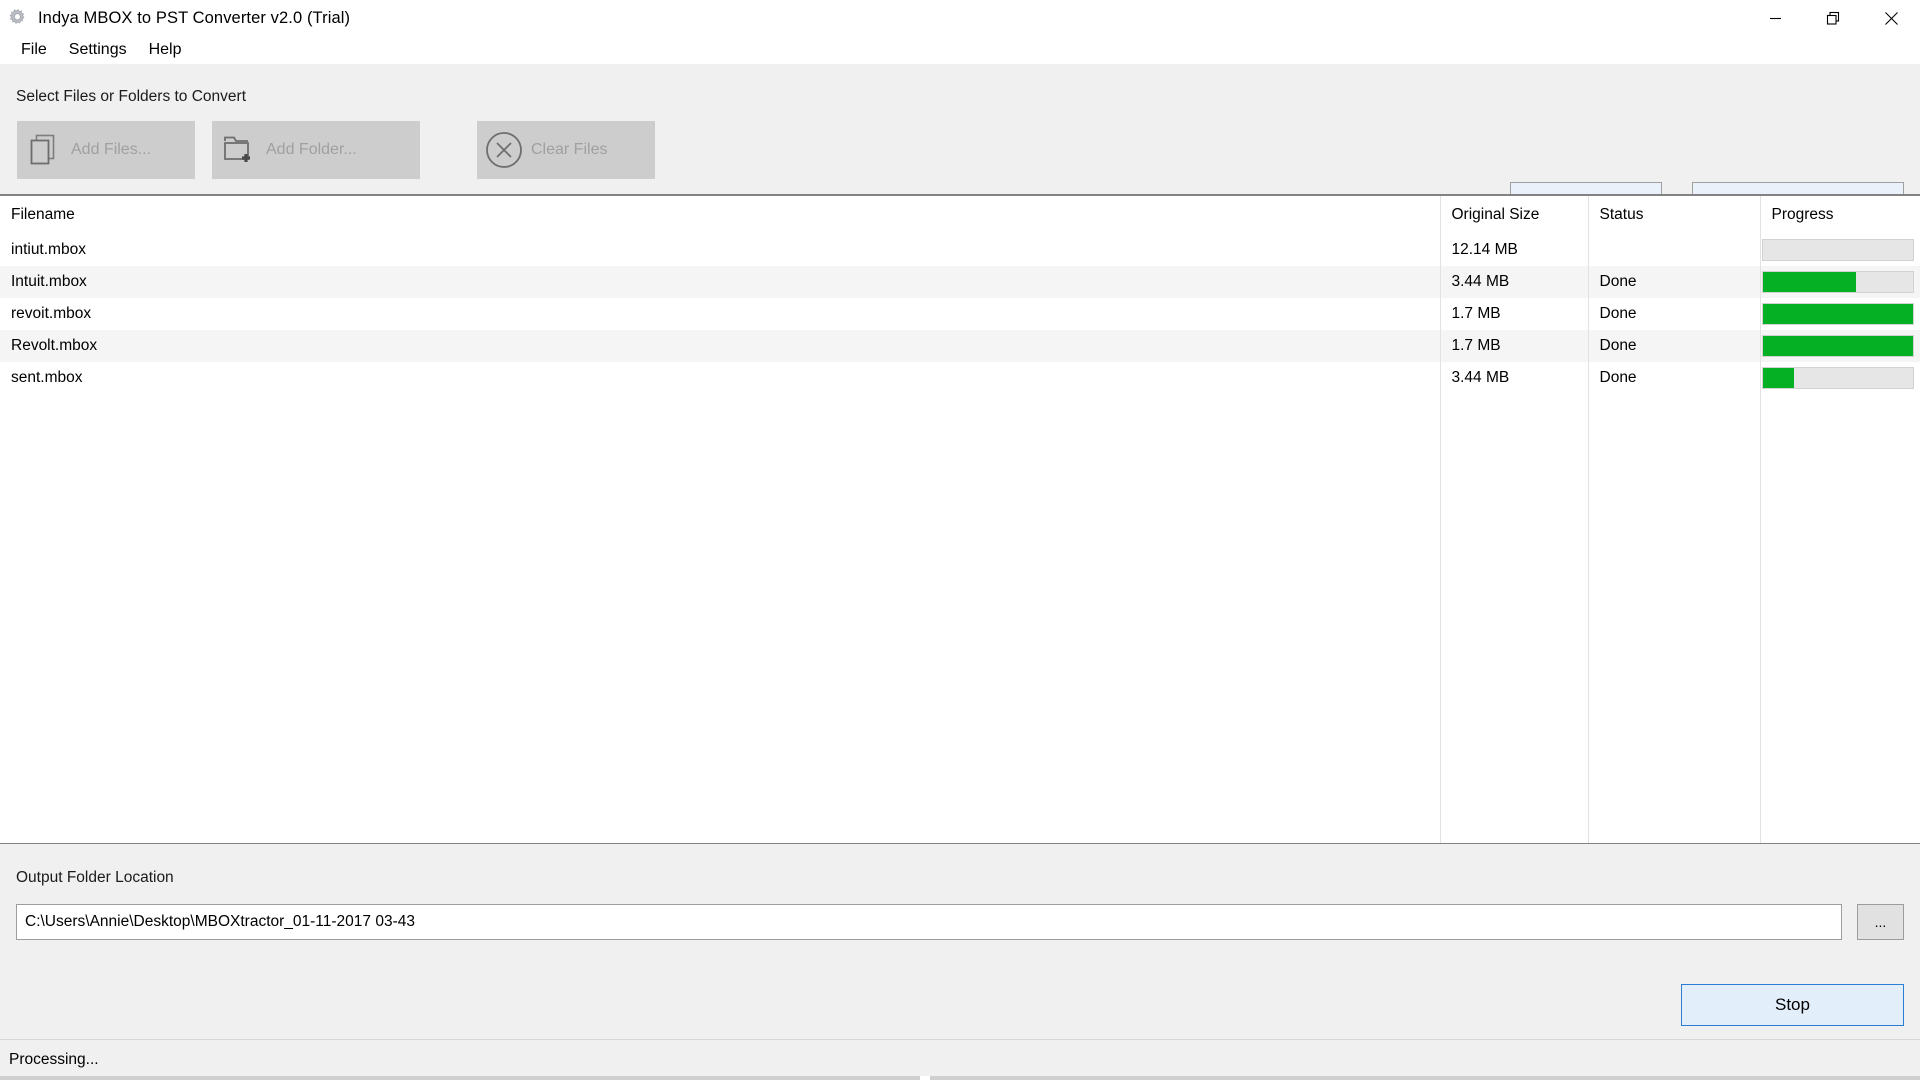 Image resolution: width=1920 pixels, height=1080 pixels. I want to click on cell-filename: sent.mbox, so click(720, 378).